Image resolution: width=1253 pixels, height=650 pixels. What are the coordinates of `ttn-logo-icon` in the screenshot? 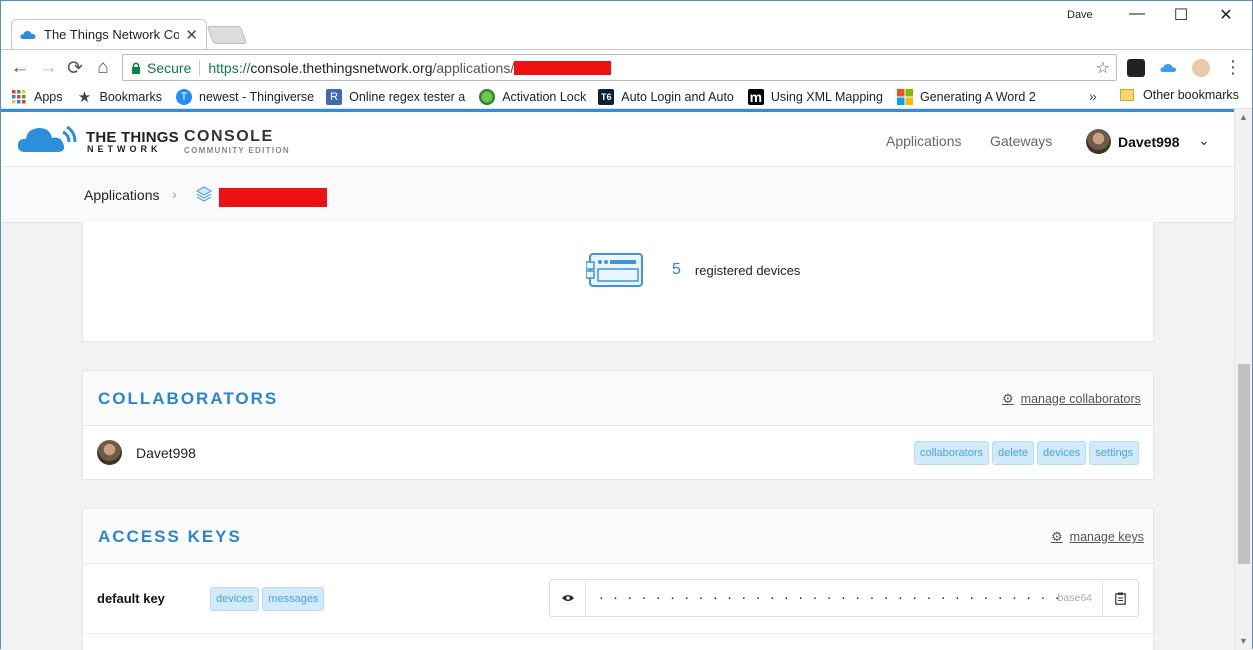 It's located at (48, 139).